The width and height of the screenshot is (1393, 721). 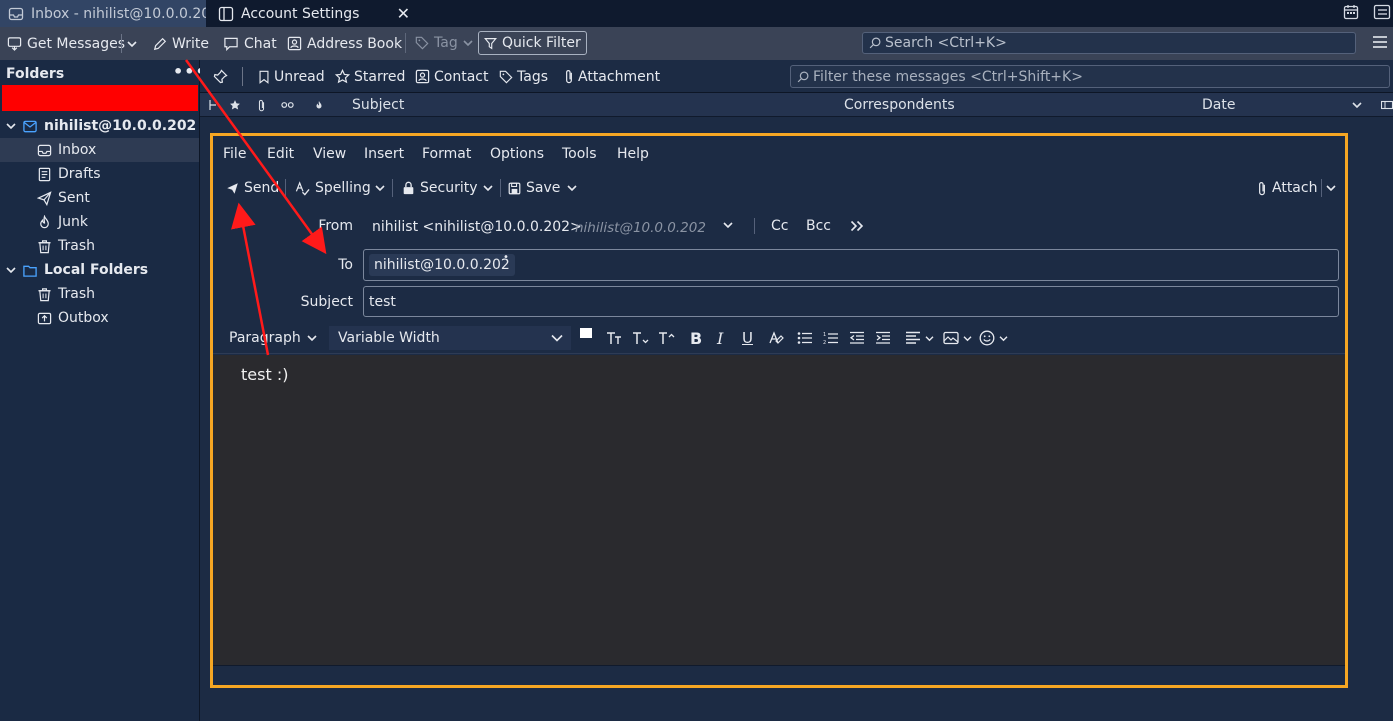 I want to click on folder-drafts: Drafts, so click(x=99, y=174).